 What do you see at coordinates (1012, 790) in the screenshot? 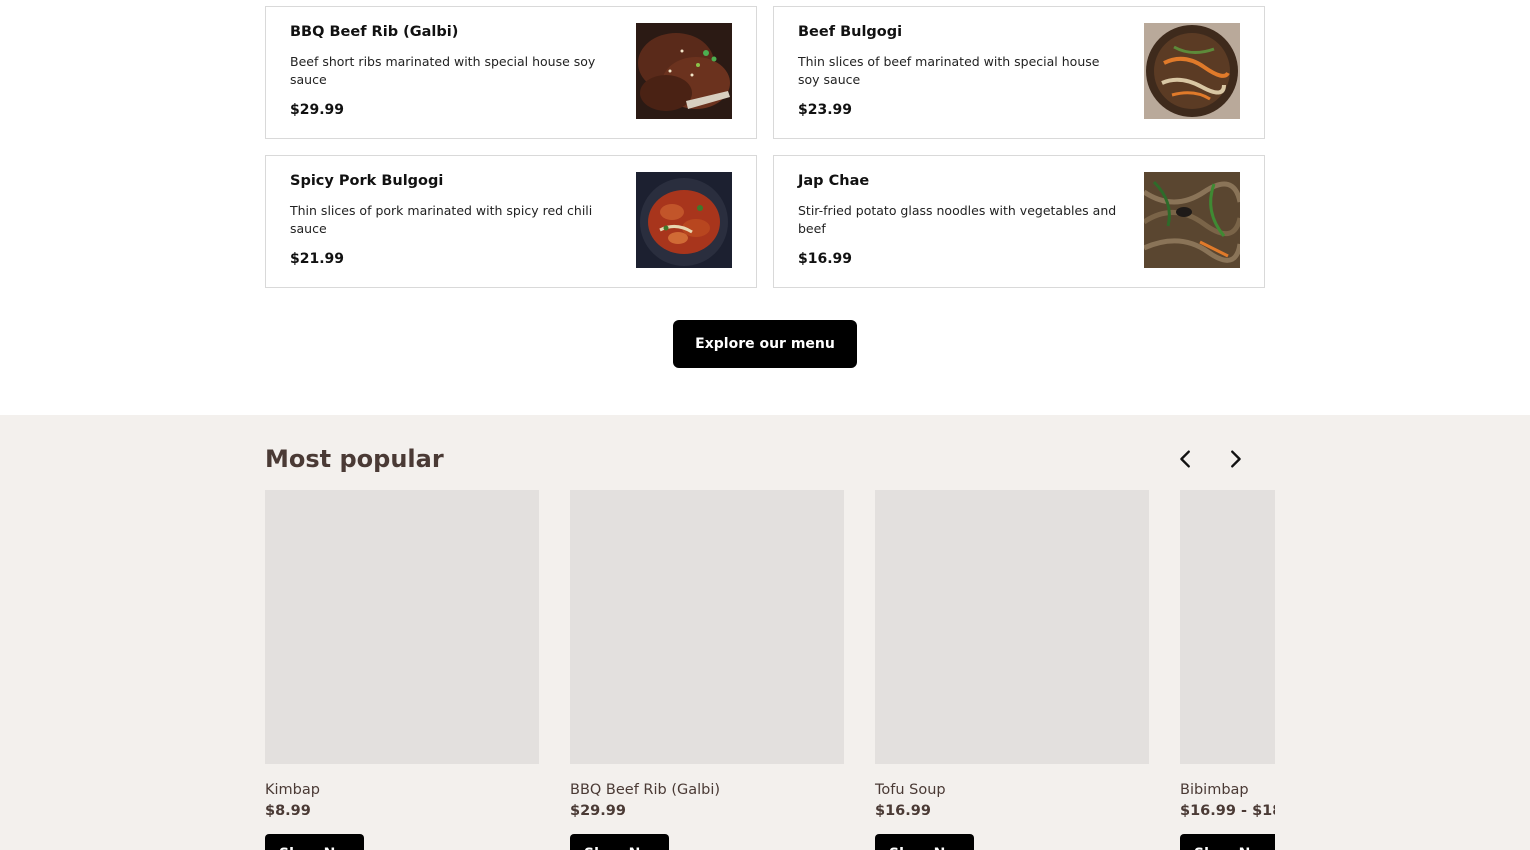
I see `product-name: Tofu Soup` at bounding box center [1012, 790].